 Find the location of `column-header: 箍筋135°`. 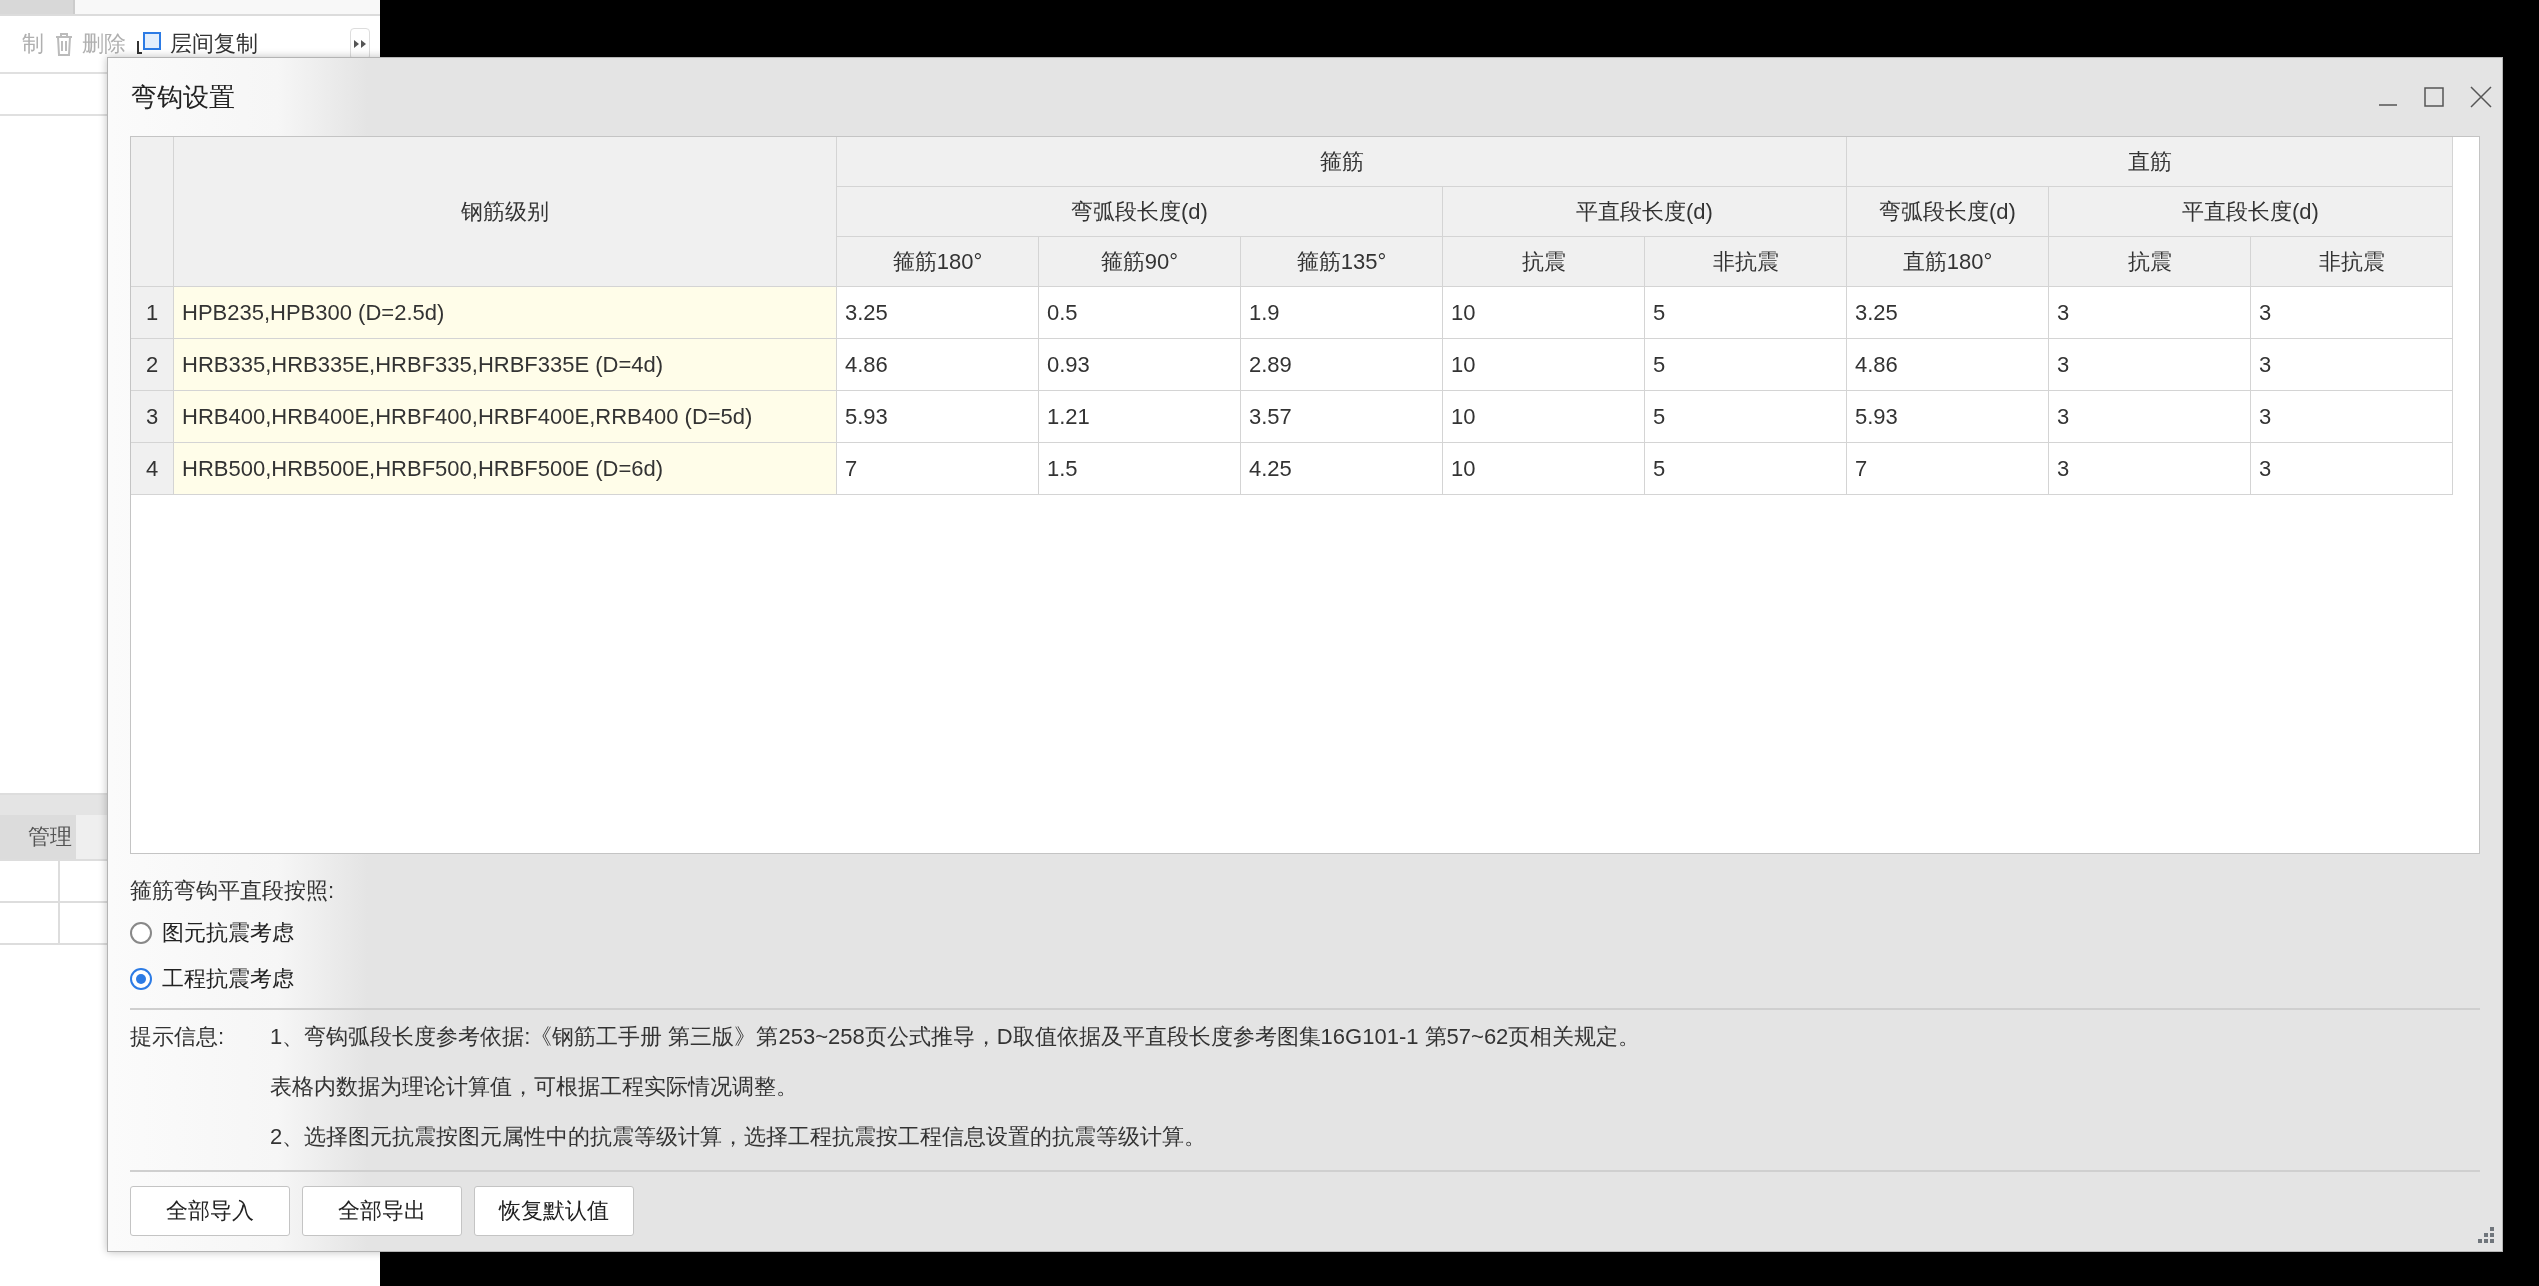

column-header: 箍筋135° is located at coordinates (1342, 262).